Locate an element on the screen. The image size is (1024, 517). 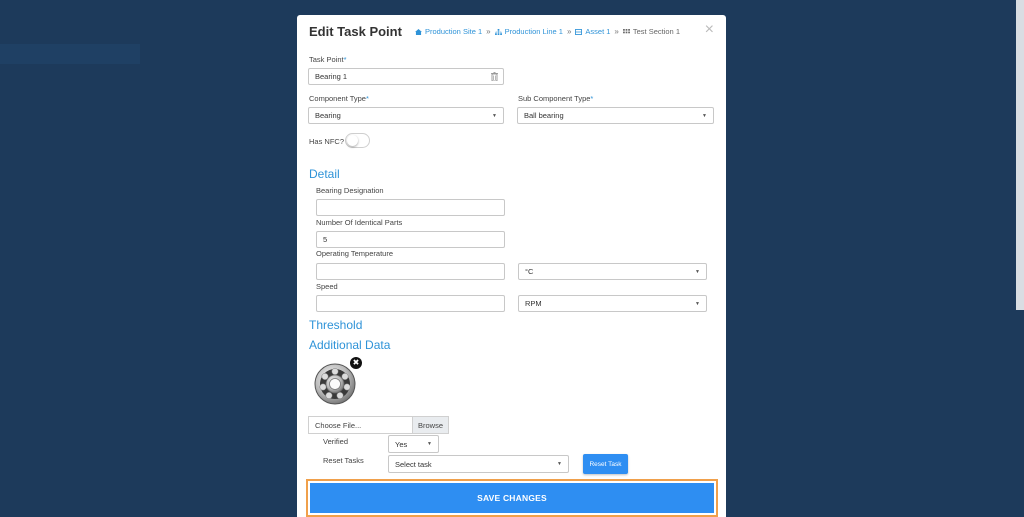
backdrop-nav-highlight is located at coordinates (70, 54).